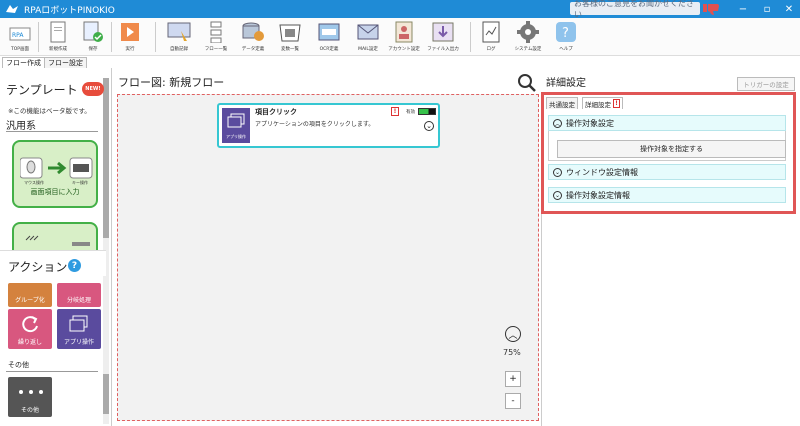 The width and height of the screenshot is (800, 426). What do you see at coordinates (78, 323) in the screenshot?
I see `window-icon` at bounding box center [78, 323].